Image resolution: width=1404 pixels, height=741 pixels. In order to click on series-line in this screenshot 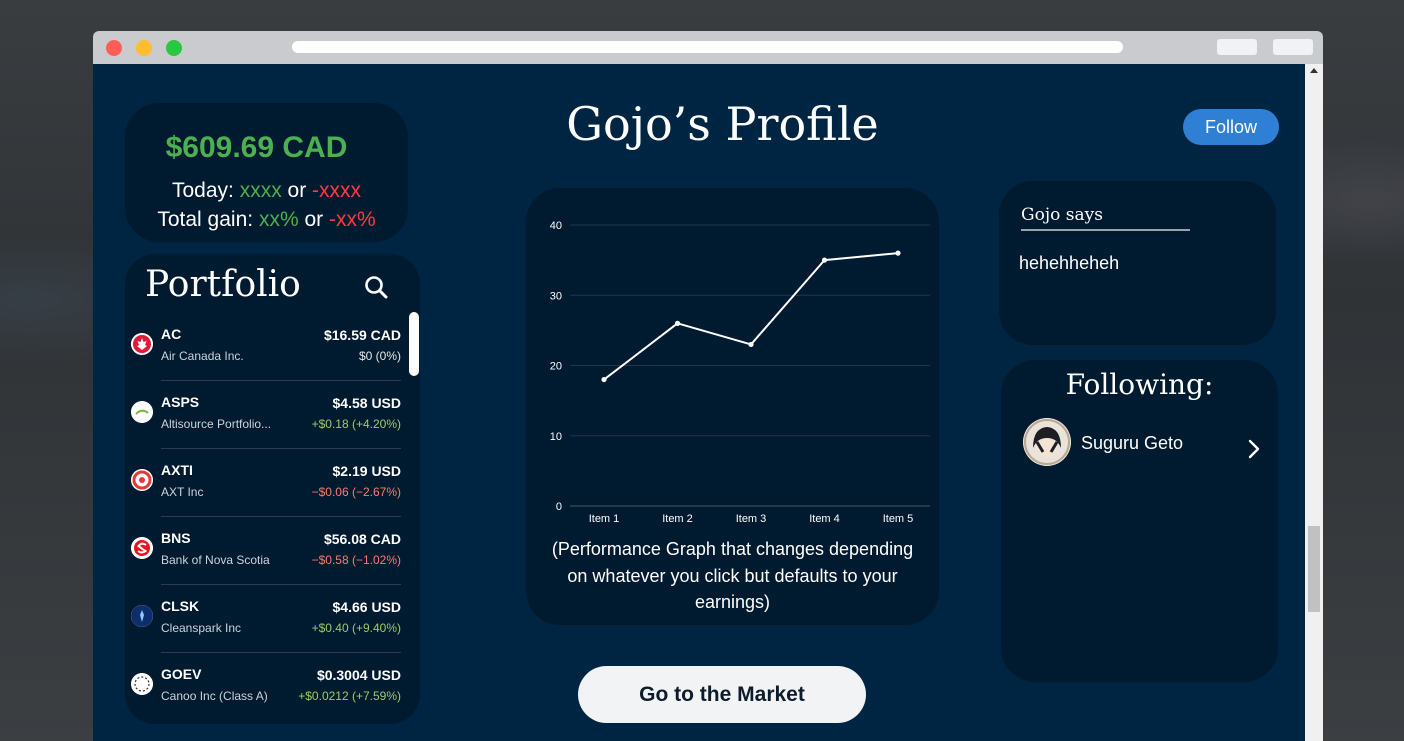, I will do `click(751, 316)`.